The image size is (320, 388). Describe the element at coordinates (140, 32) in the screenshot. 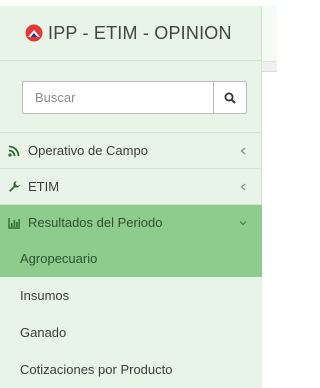

I see `app-title: IPP - ETIM - OPINION` at that location.